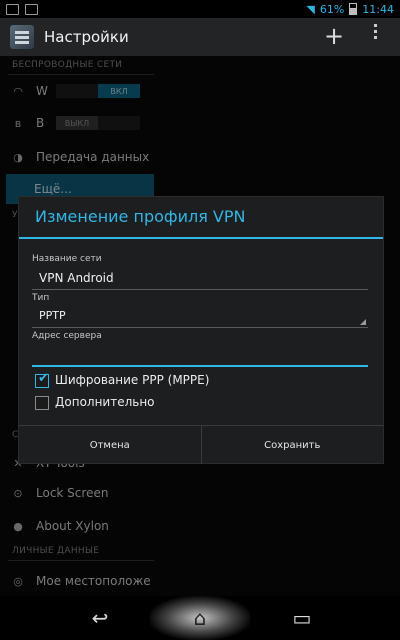 The width and height of the screenshot is (400, 640). Describe the element at coordinates (22, 37) in the screenshot. I see `settings-app-icon` at that location.